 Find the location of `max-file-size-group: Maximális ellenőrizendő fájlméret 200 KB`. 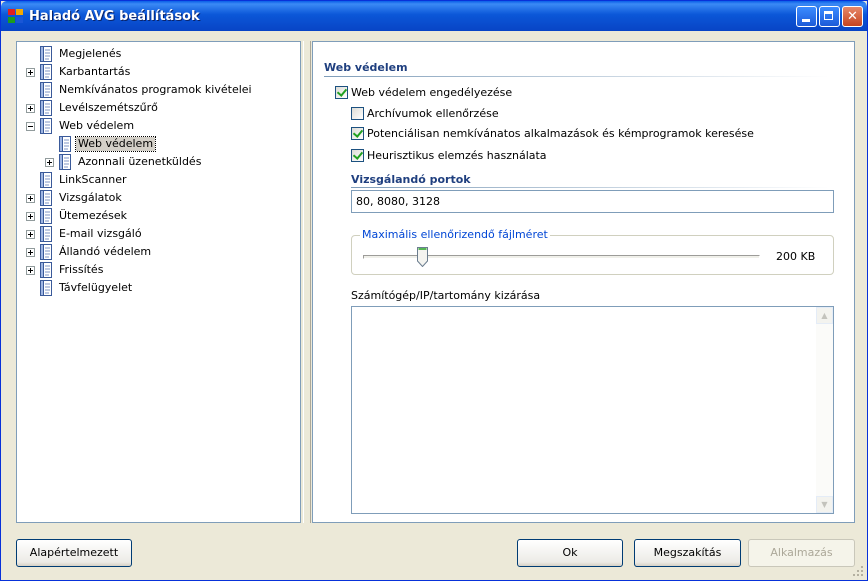

max-file-size-group: Maximális ellenőrizendő fájlméret 200 KB is located at coordinates (592, 251).